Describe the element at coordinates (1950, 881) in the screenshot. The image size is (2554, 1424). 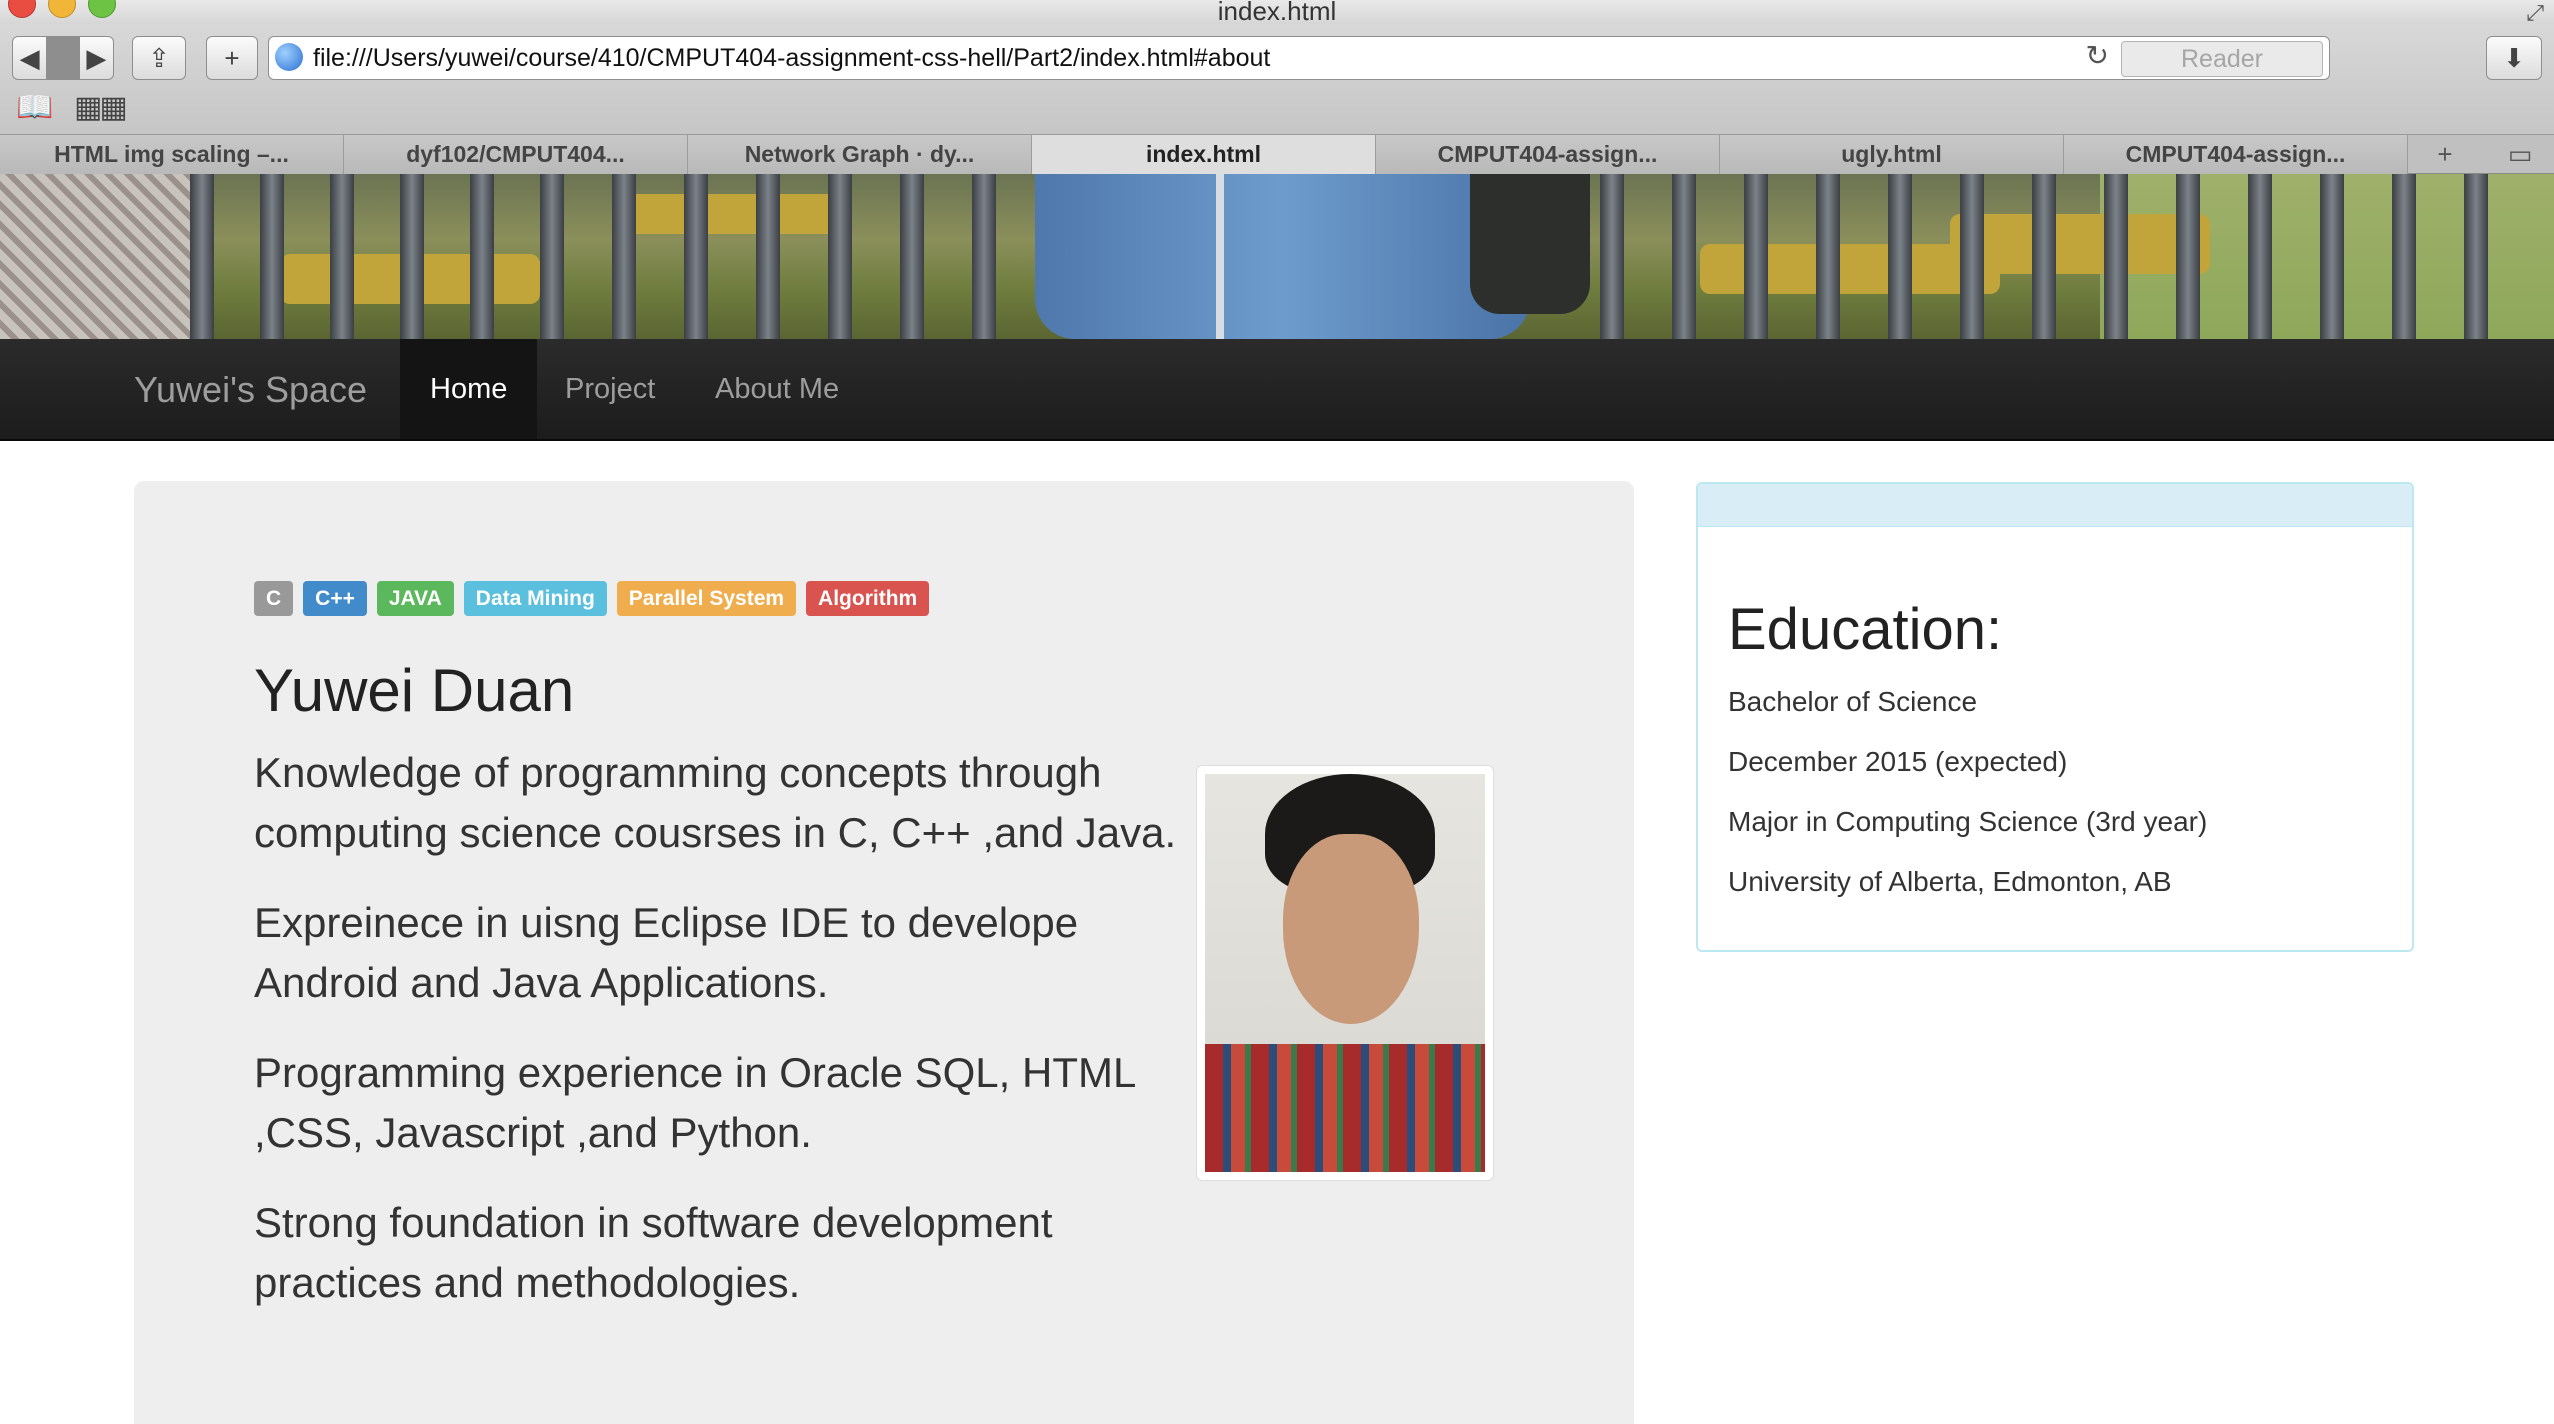
I see `education-line: University of Alberta, Edmonton, AB` at that location.